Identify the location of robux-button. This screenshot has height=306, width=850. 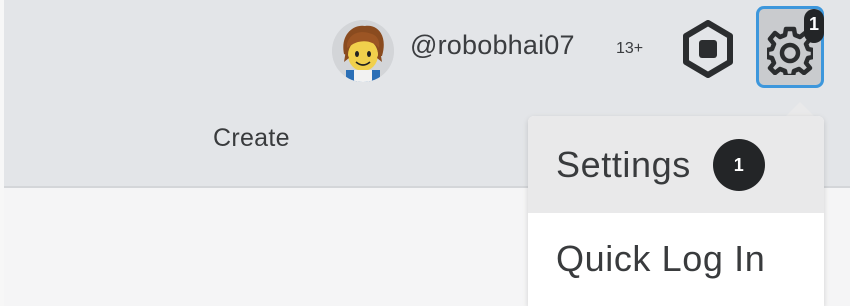
(708, 49).